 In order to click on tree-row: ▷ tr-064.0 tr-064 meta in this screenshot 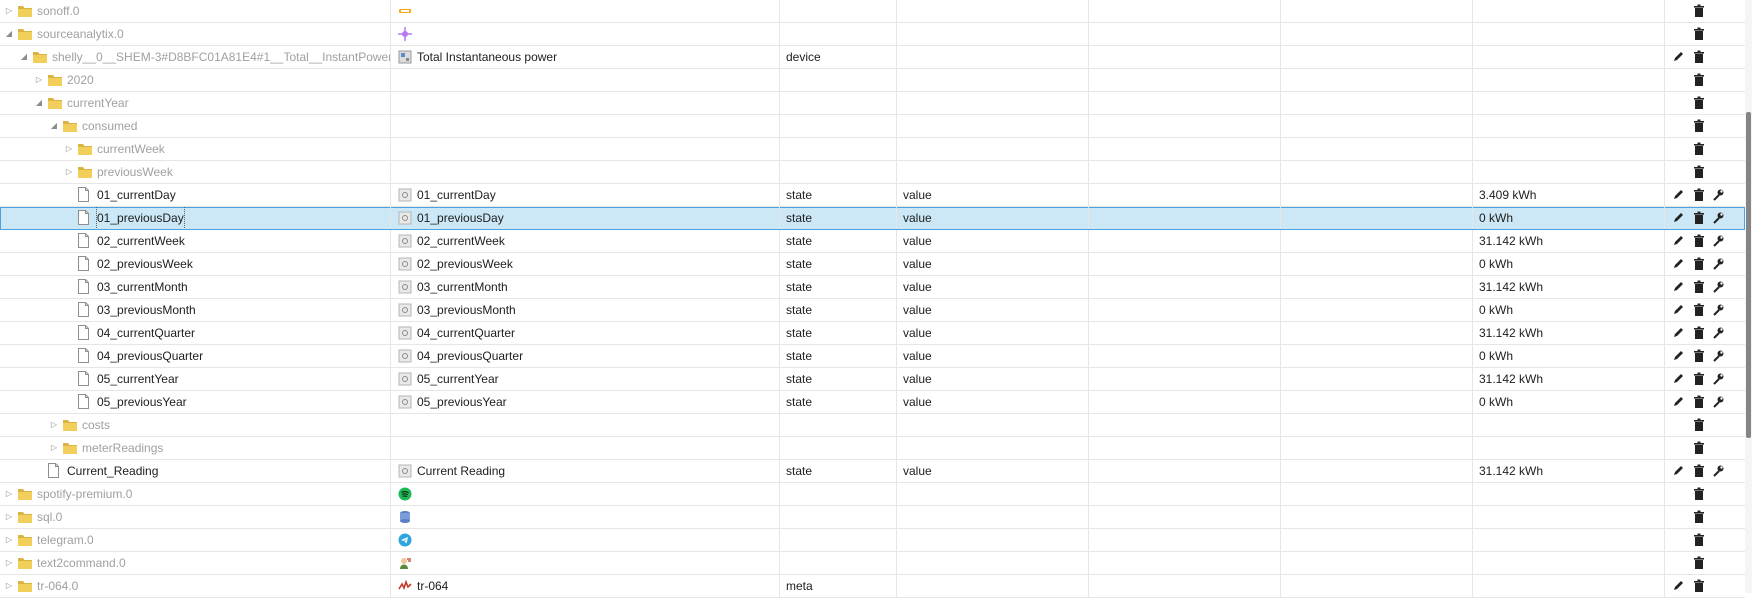, I will do `click(872, 586)`.